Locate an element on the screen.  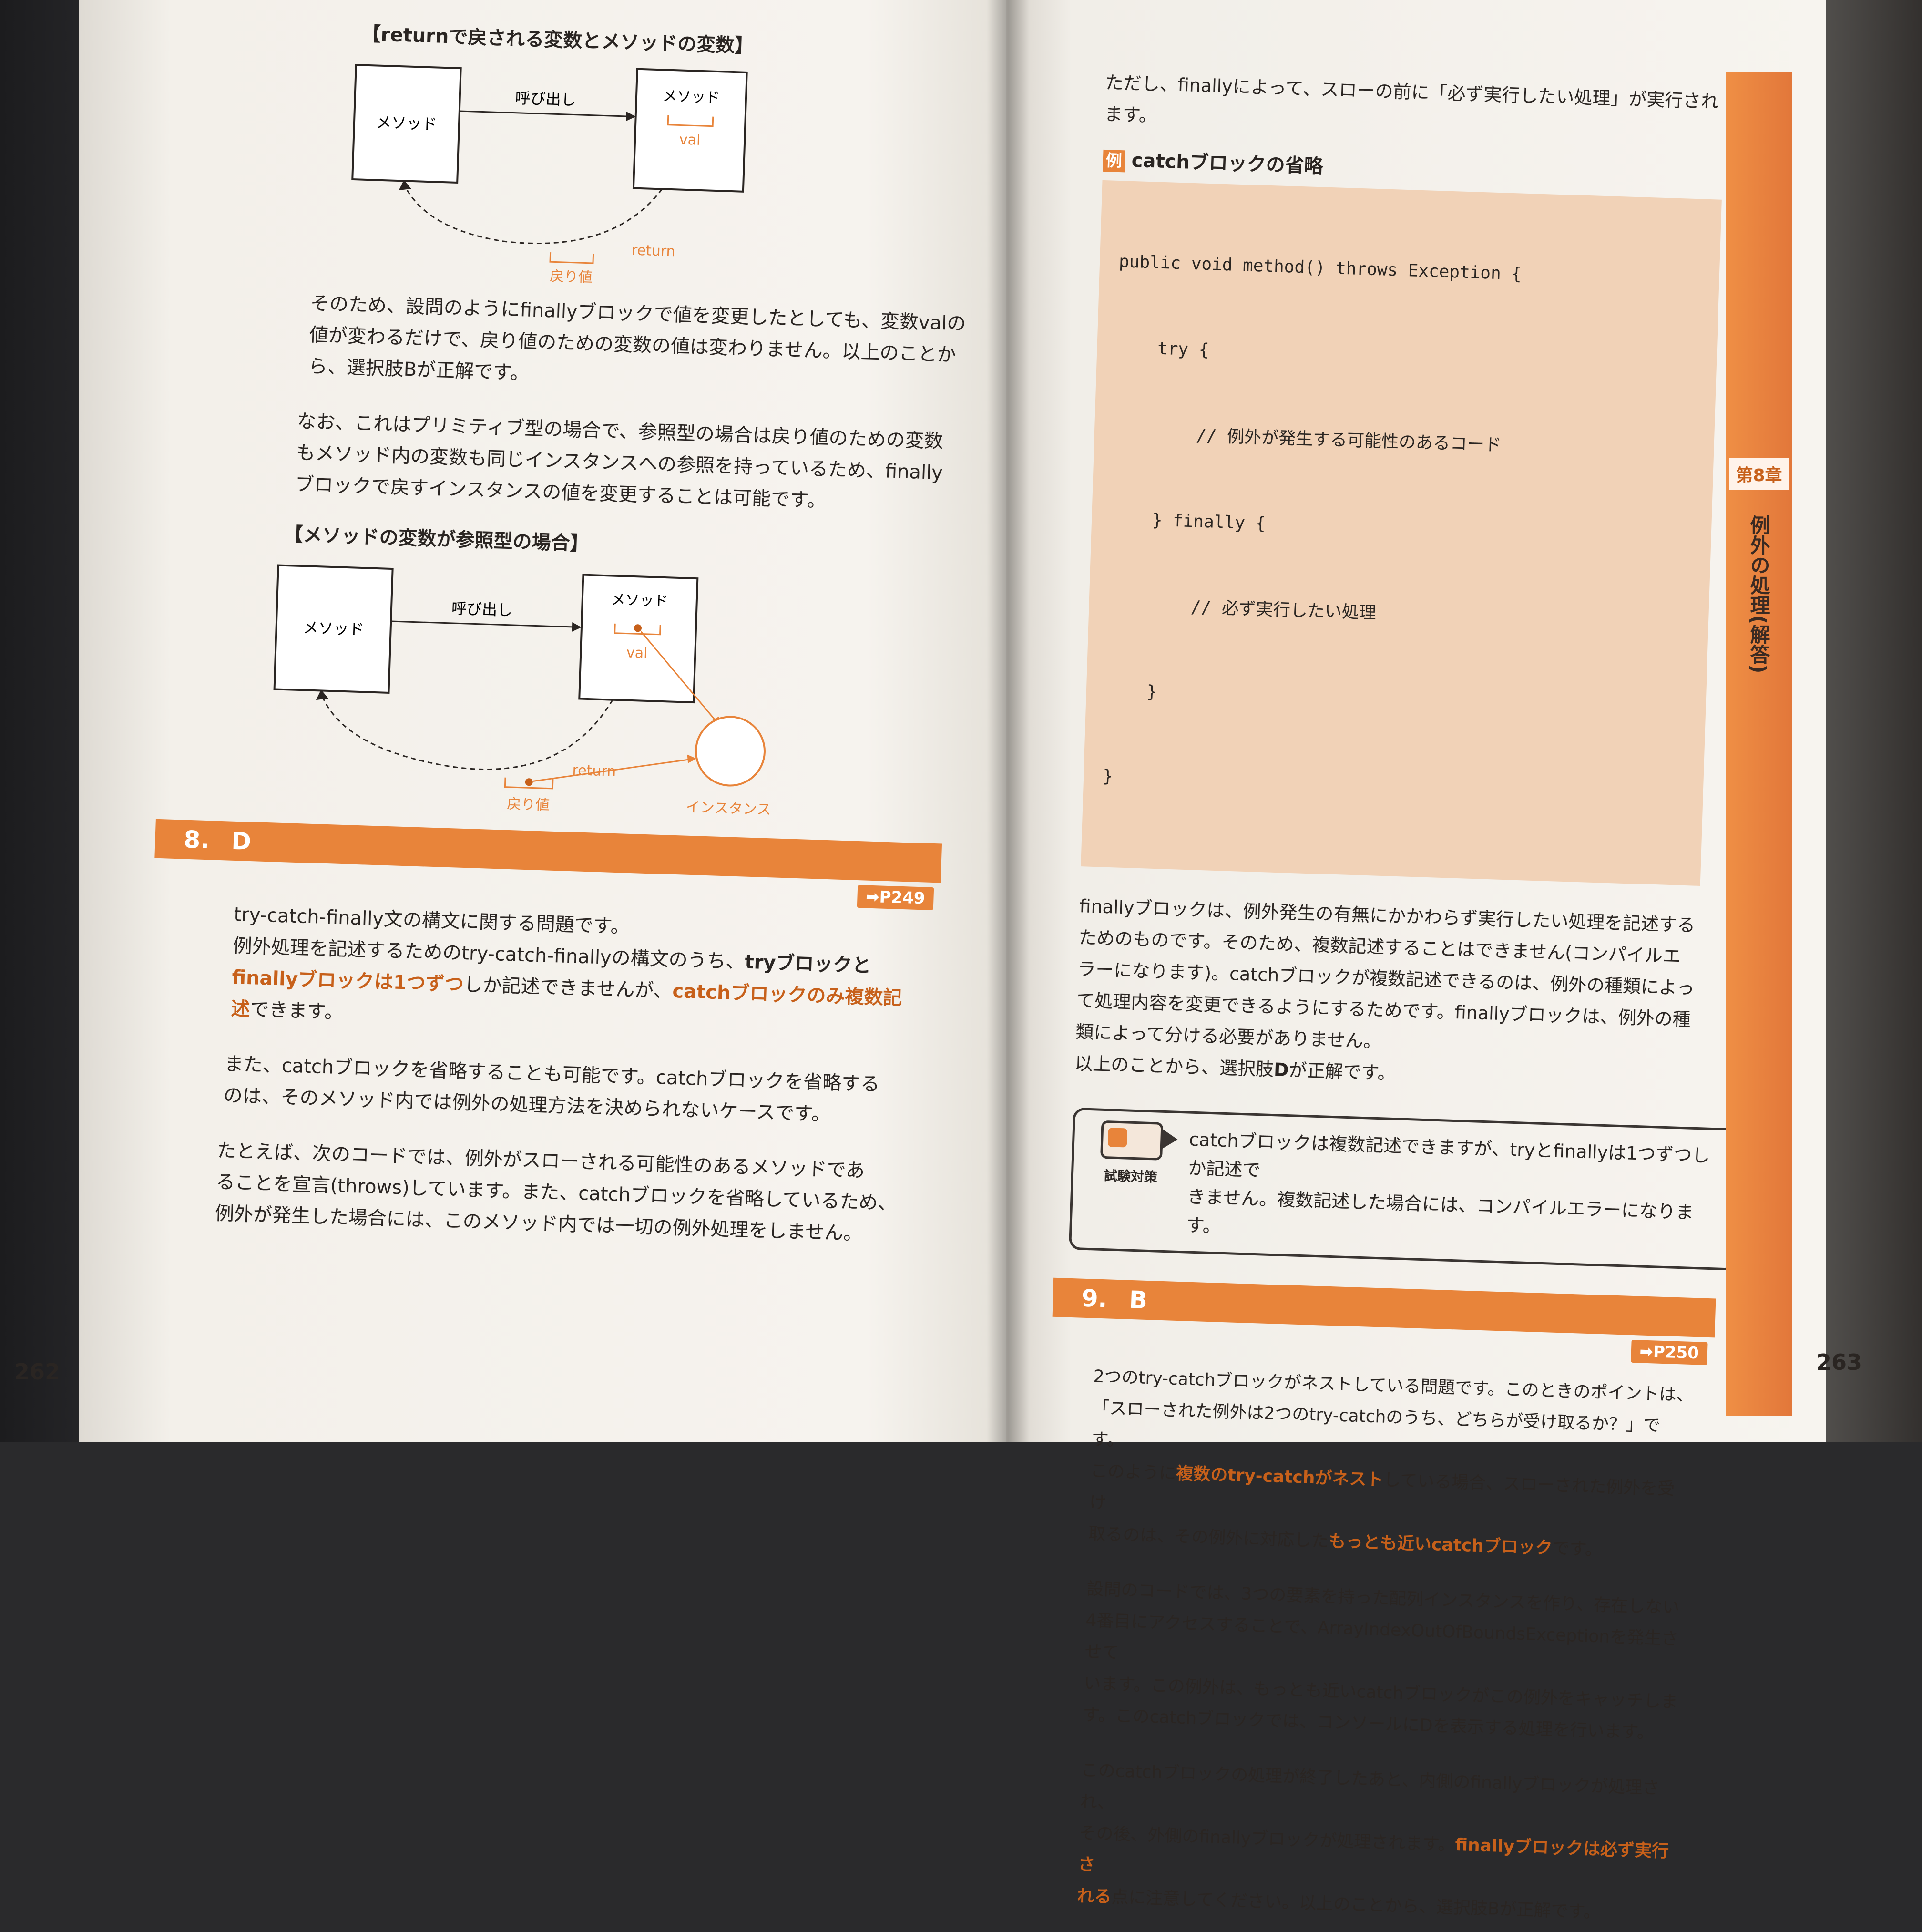
diagram2-retval-ref-arrowhead is located at coordinates (692, 758).